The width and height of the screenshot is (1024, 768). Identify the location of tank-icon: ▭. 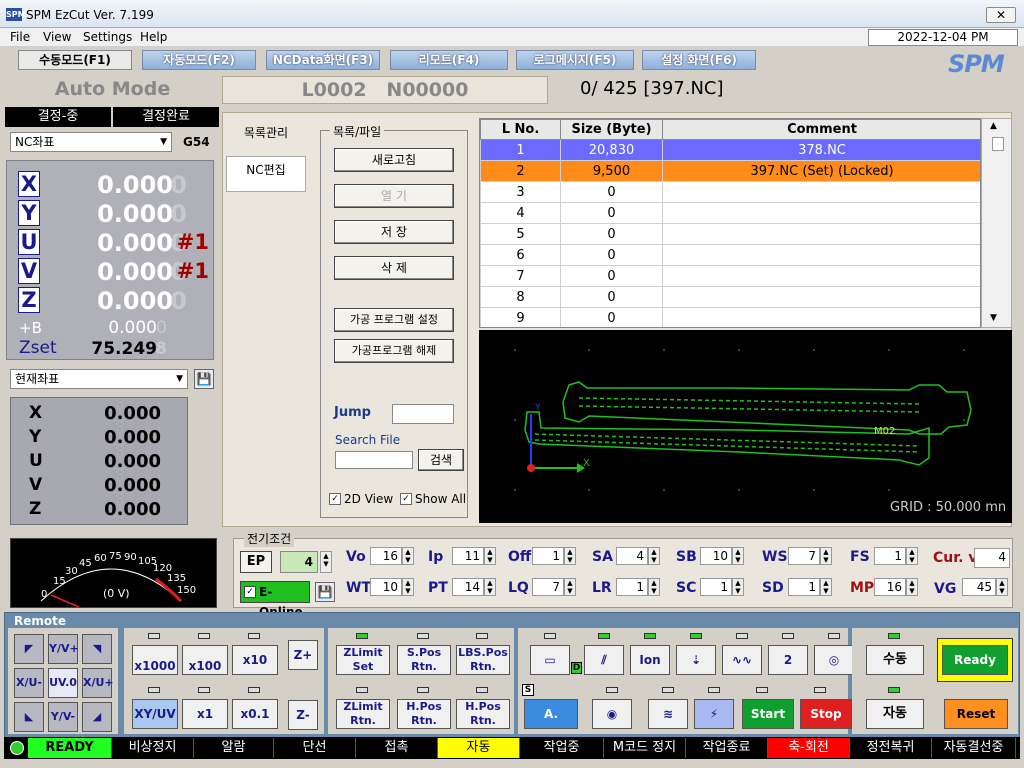
(550, 660).